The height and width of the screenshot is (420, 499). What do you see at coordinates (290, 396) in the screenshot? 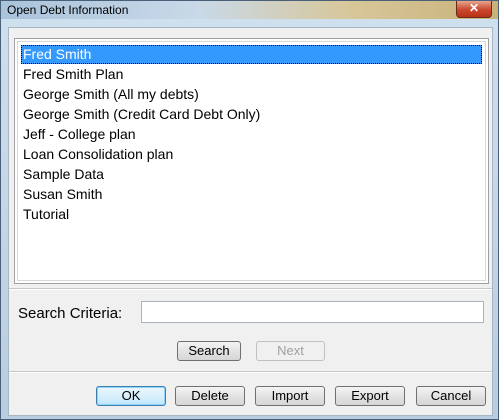
I see `import-button: Import` at bounding box center [290, 396].